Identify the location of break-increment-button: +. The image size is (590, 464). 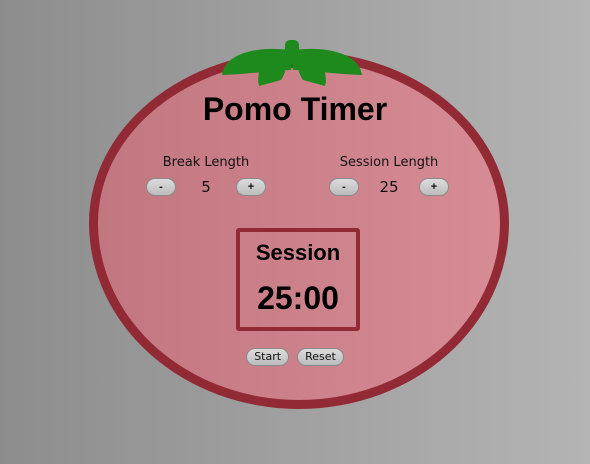
(251, 187).